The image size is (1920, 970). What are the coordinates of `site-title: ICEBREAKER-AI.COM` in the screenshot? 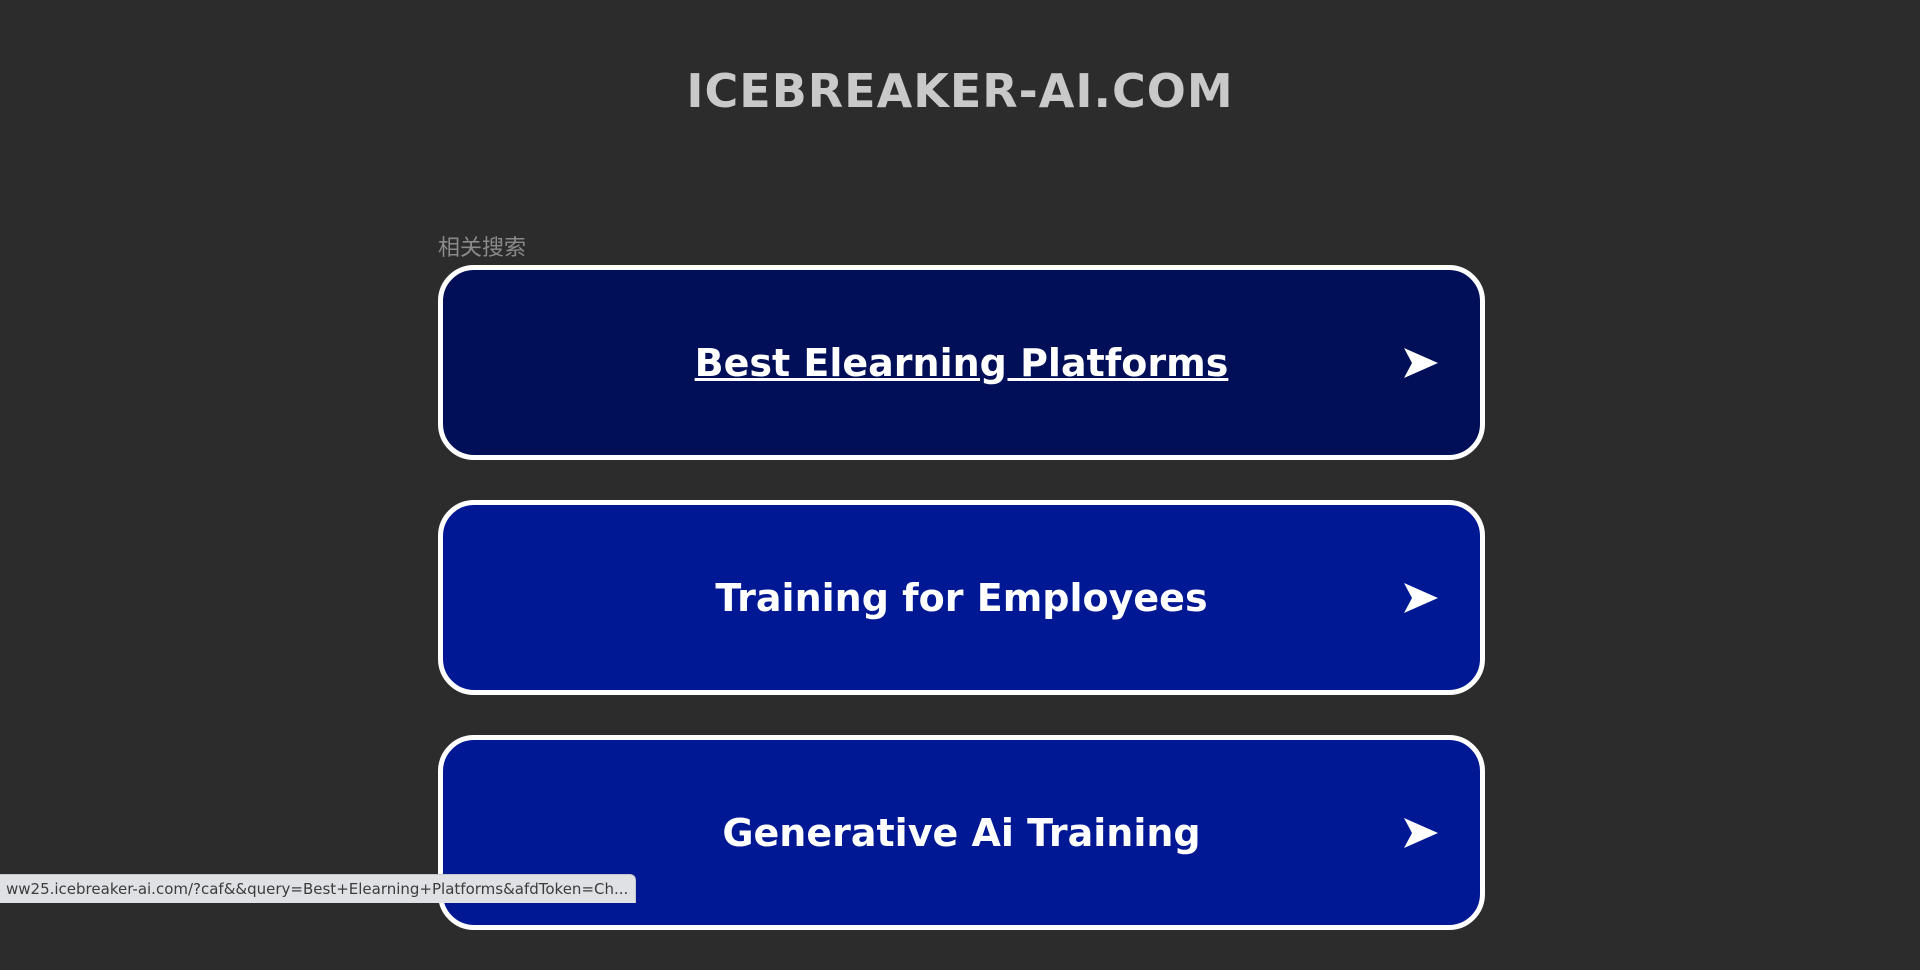 It's located at (960, 91).